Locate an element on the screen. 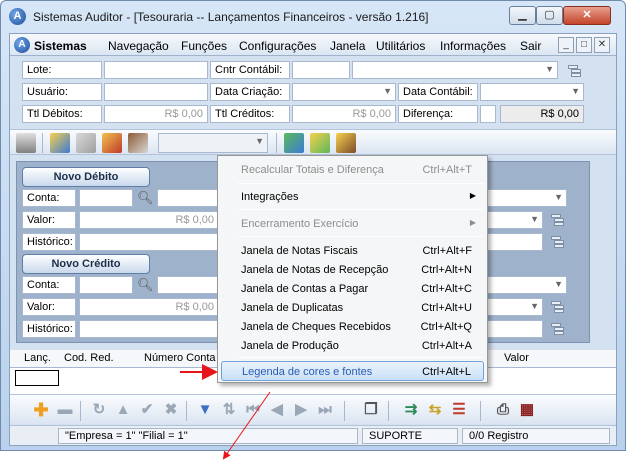 The width and height of the screenshot is (626, 463). maximize-button: ▢ is located at coordinates (549, 15).